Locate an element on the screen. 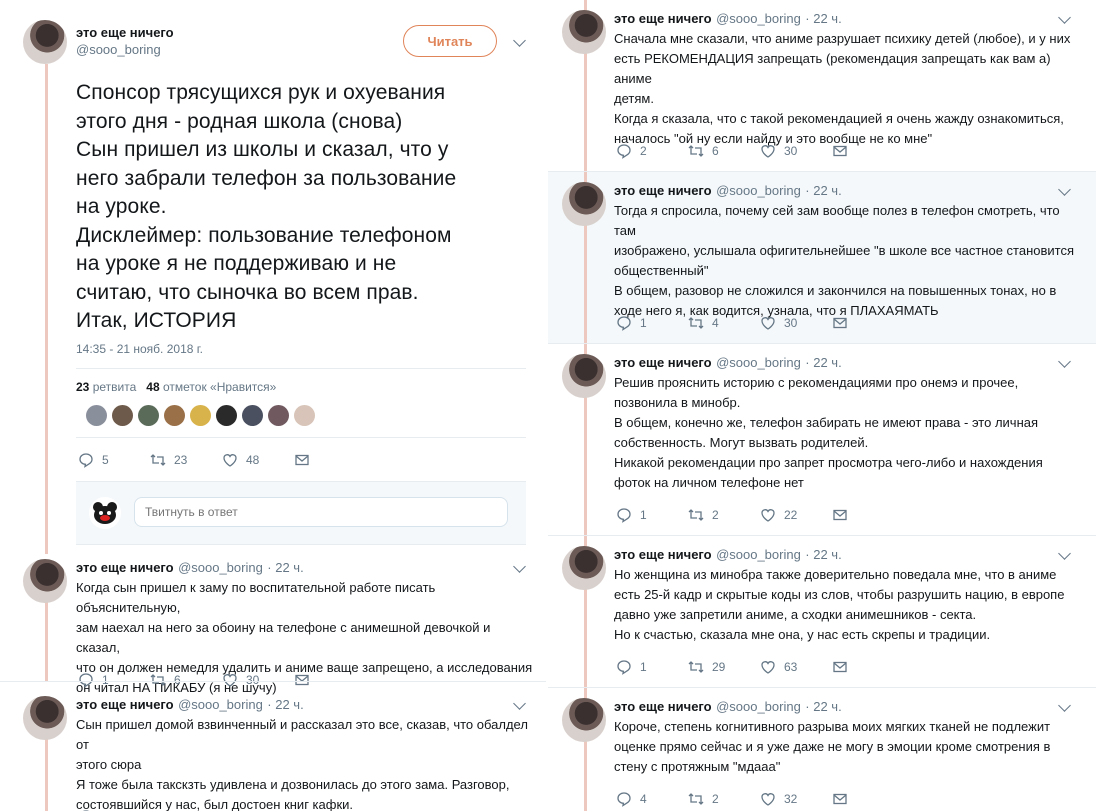 The height and width of the screenshot is (811, 1096). thread-line is located at coordinates (46, 309).